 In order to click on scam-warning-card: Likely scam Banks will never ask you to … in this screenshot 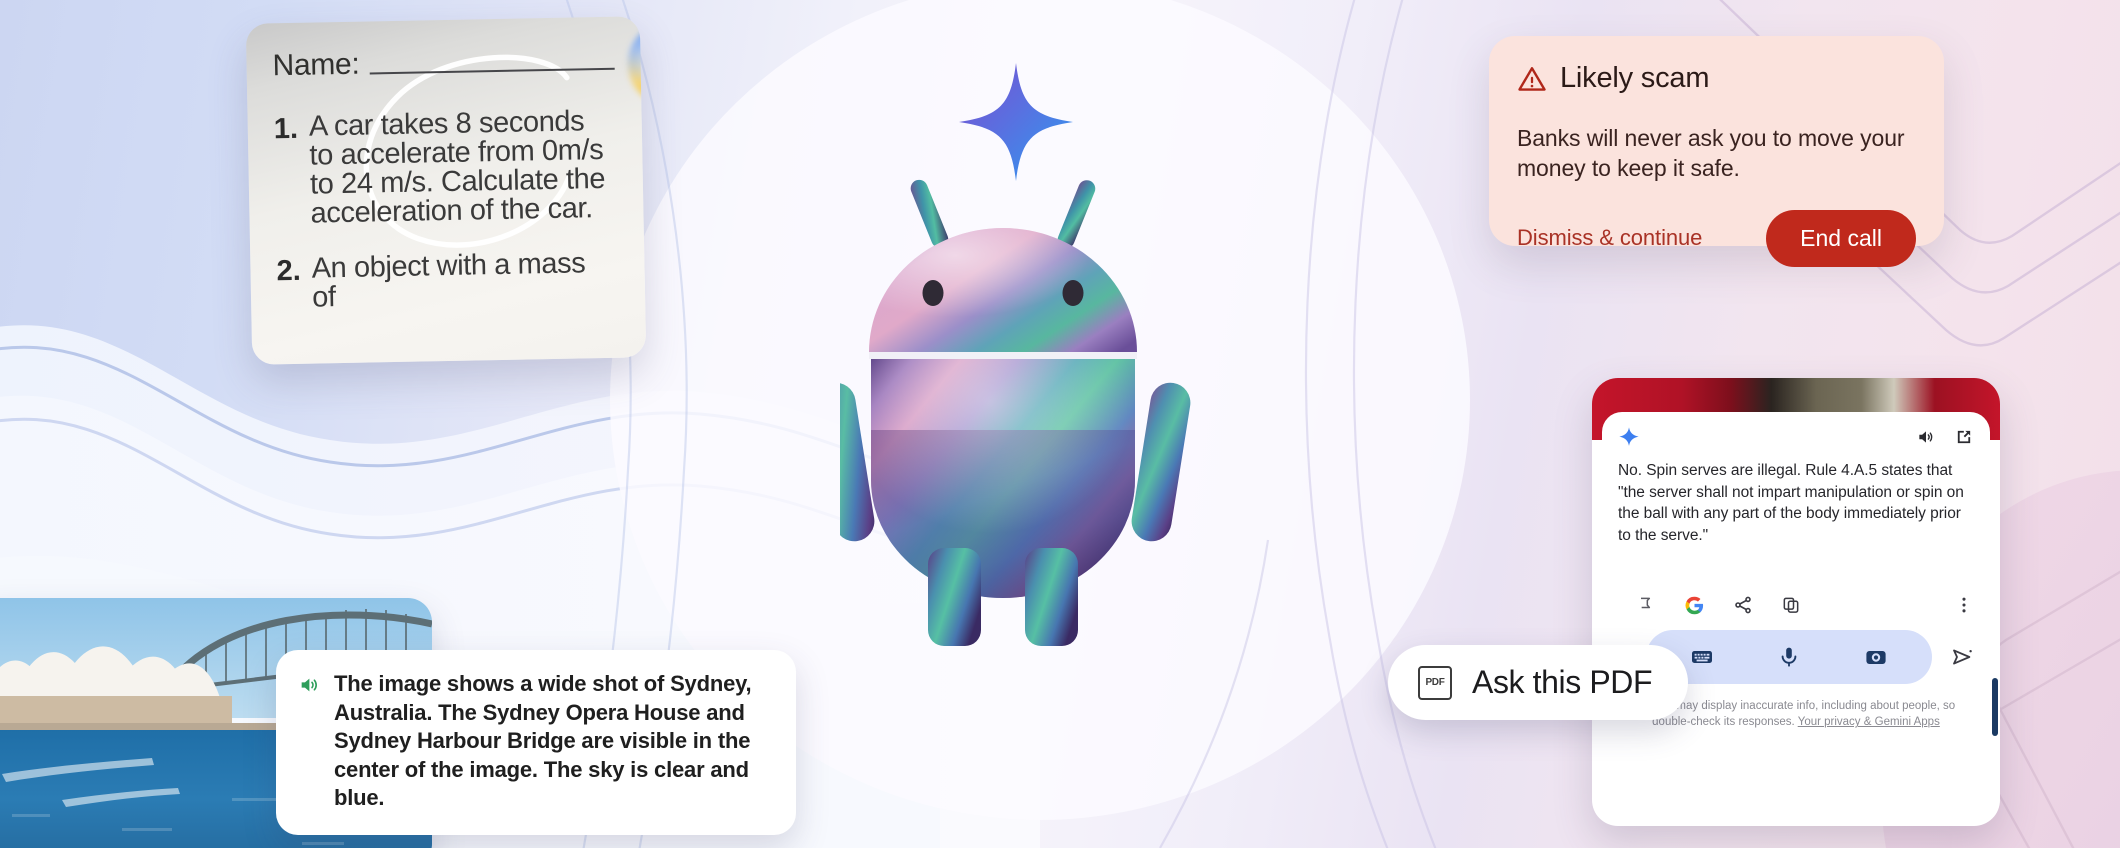, I will do `click(1716, 151)`.